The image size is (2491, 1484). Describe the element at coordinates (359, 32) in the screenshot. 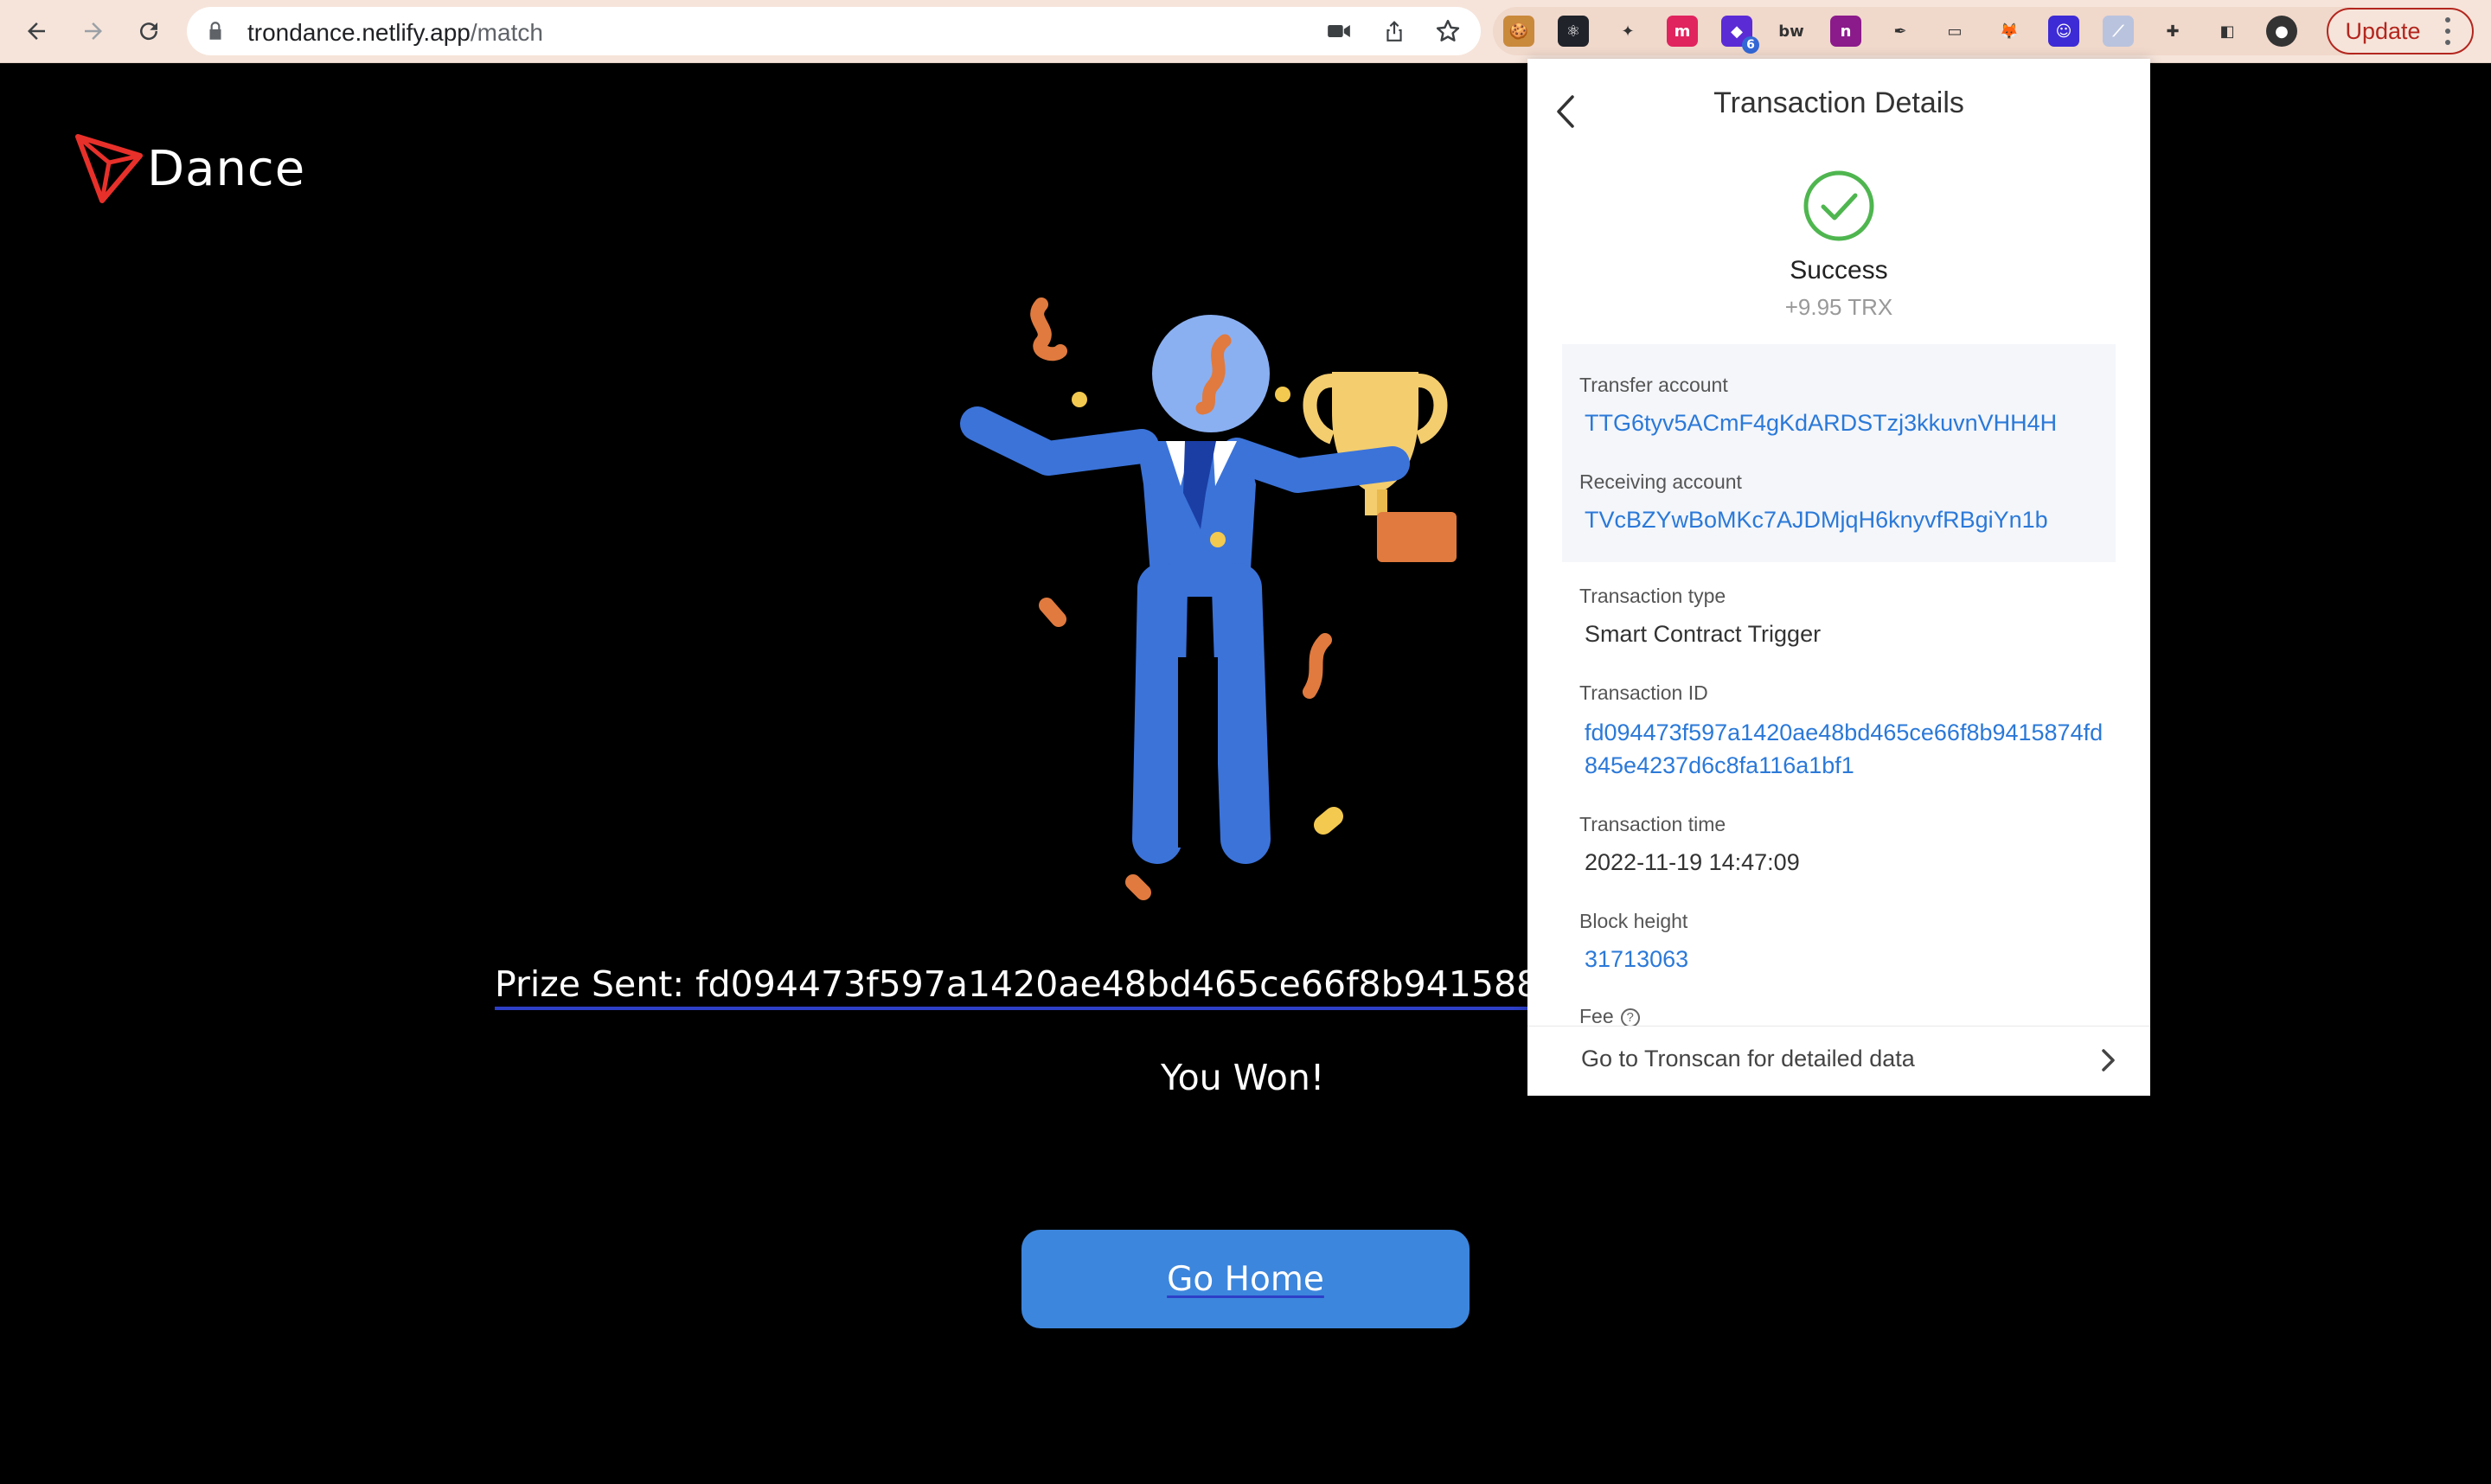

I see `url-host: trondance.netlify.app` at that location.